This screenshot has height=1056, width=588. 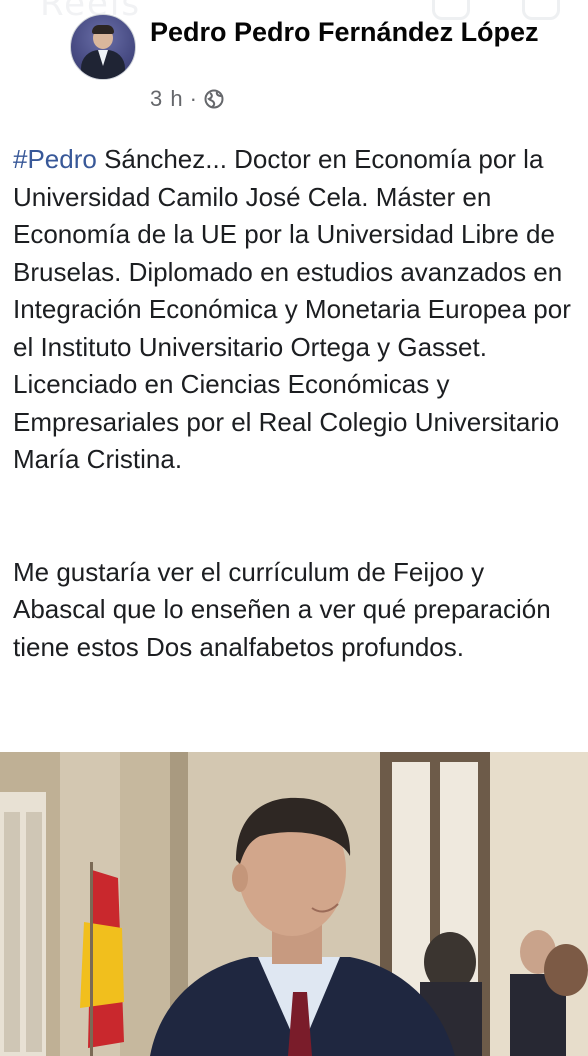 What do you see at coordinates (214, 99) in the screenshot?
I see `globe-icon` at bounding box center [214, 99].